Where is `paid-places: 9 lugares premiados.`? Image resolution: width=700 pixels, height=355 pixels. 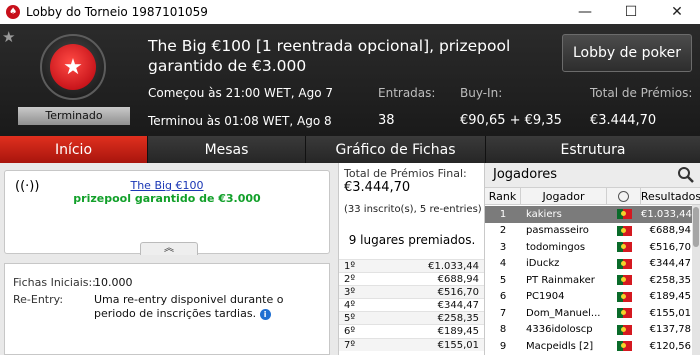 paid-places: 9 lugares premiados. is located at coordinates (412, 240).